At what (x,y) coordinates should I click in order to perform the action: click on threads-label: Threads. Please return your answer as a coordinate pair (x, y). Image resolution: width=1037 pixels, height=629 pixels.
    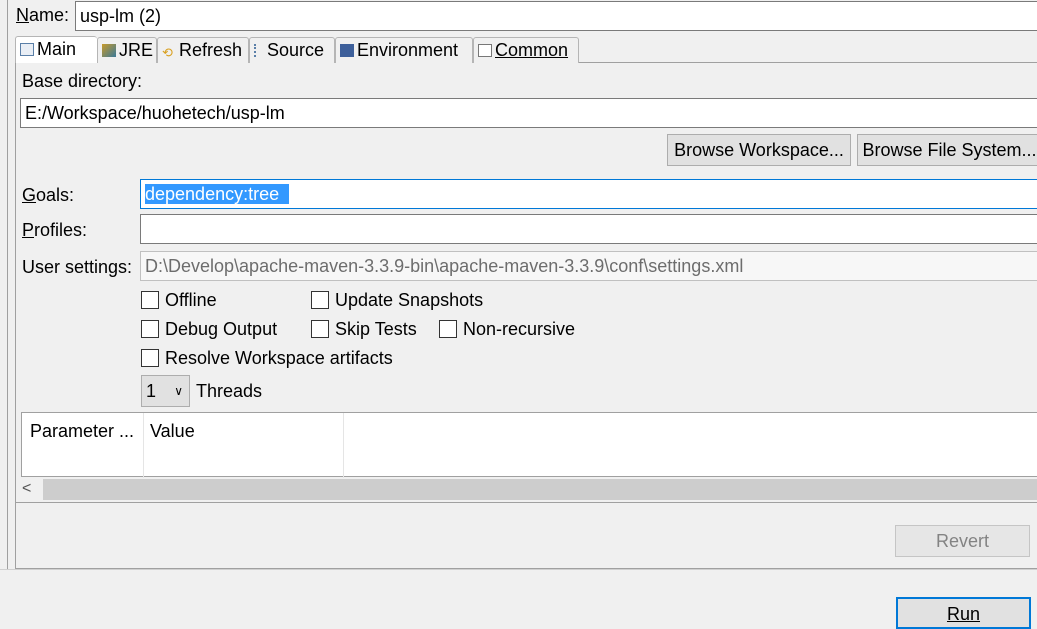
    Looking at the image, I should click on (229, 391).